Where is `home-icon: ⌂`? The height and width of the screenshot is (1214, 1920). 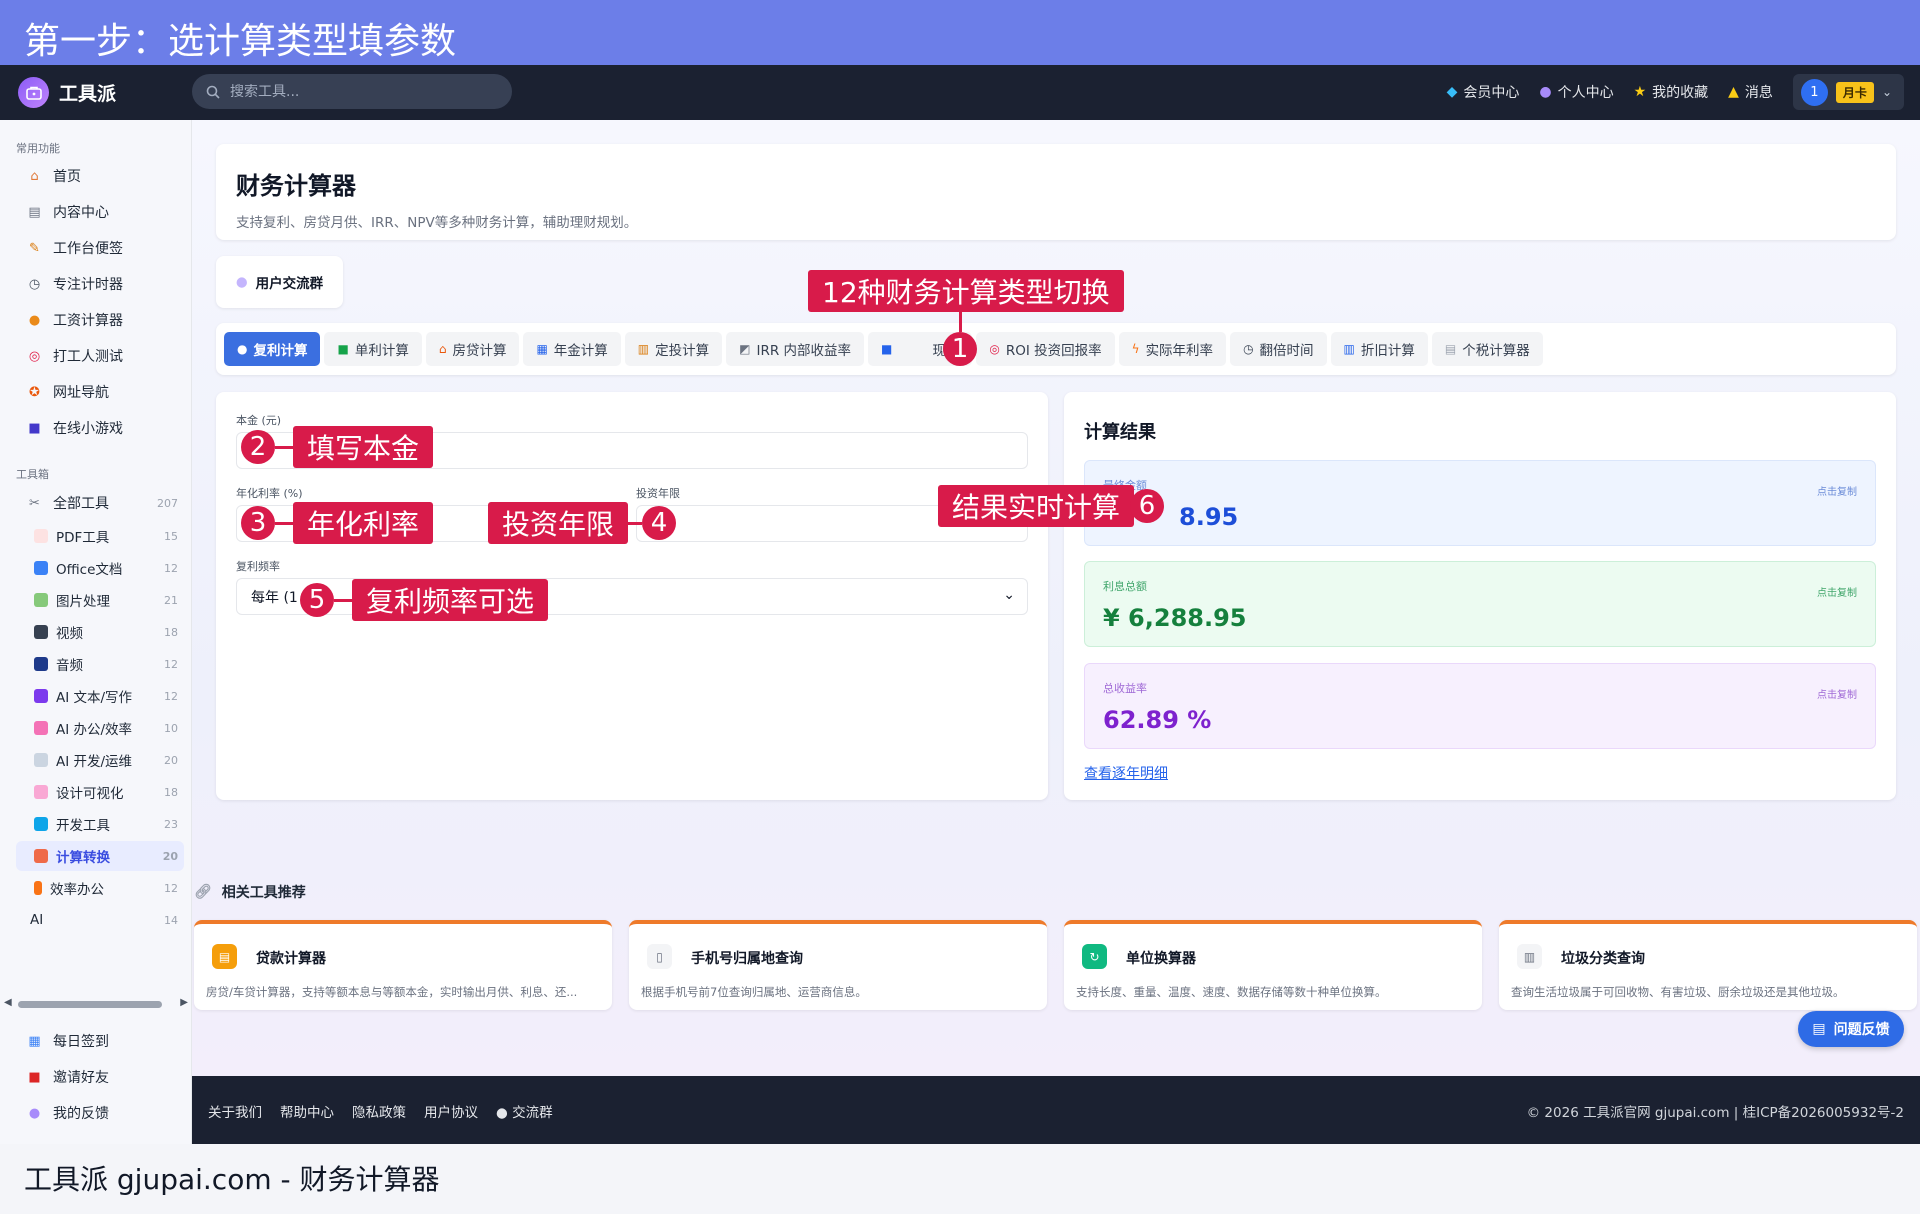 home-icon: ⌂ is located at coordinates (34, 176).